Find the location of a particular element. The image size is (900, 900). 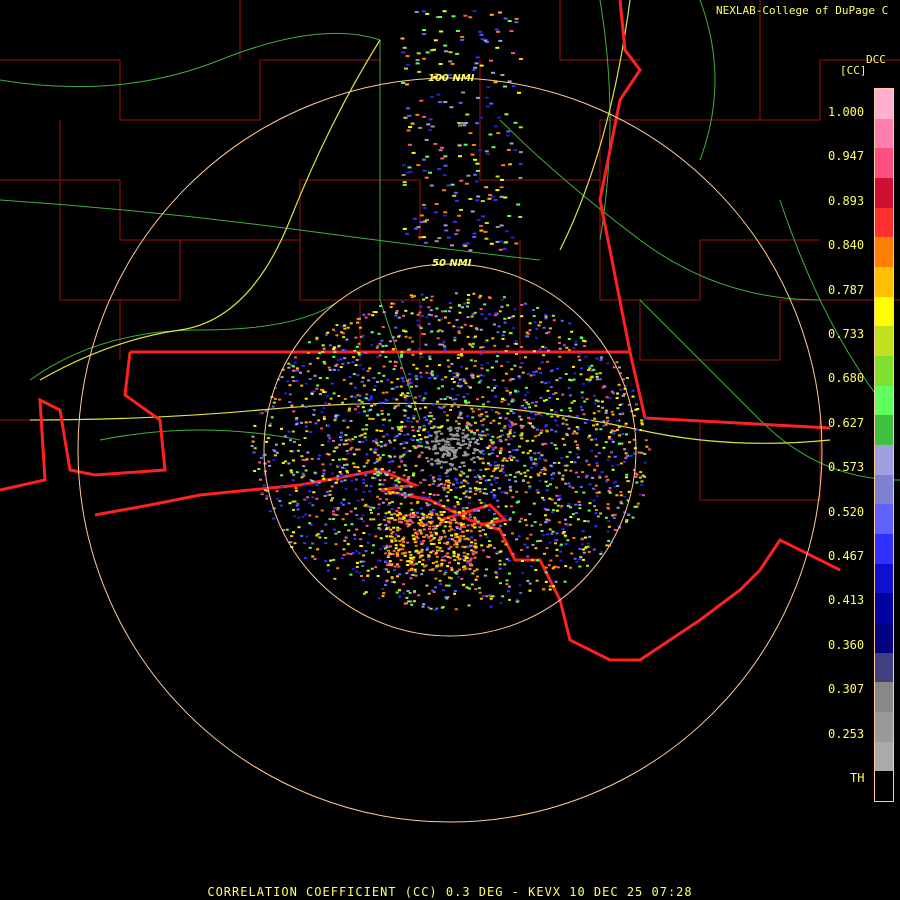

color-bar-label: 0.253 is located at coordinates (846, 733).